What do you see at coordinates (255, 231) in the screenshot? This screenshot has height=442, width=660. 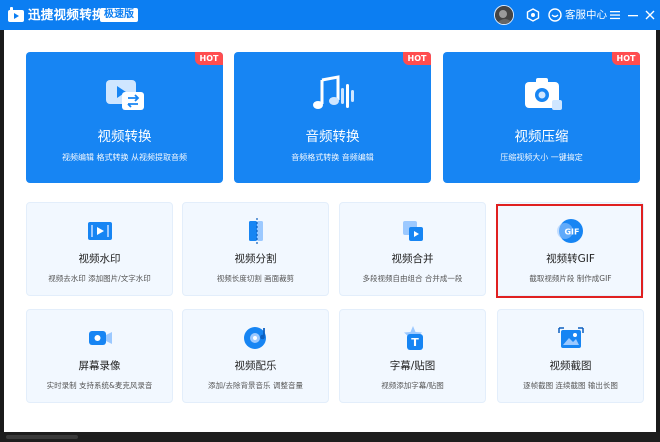 I see `split-icon` at bounding box center [255, 231].